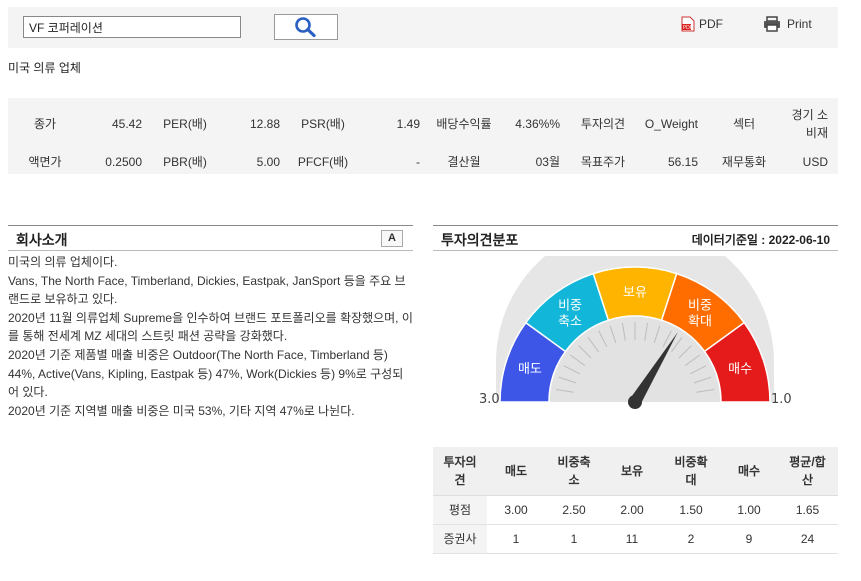  What do you see at coordinates (603, 124) in the screenshot?
I see `metric-label: 투자의견` at bounding box center [603, 124].